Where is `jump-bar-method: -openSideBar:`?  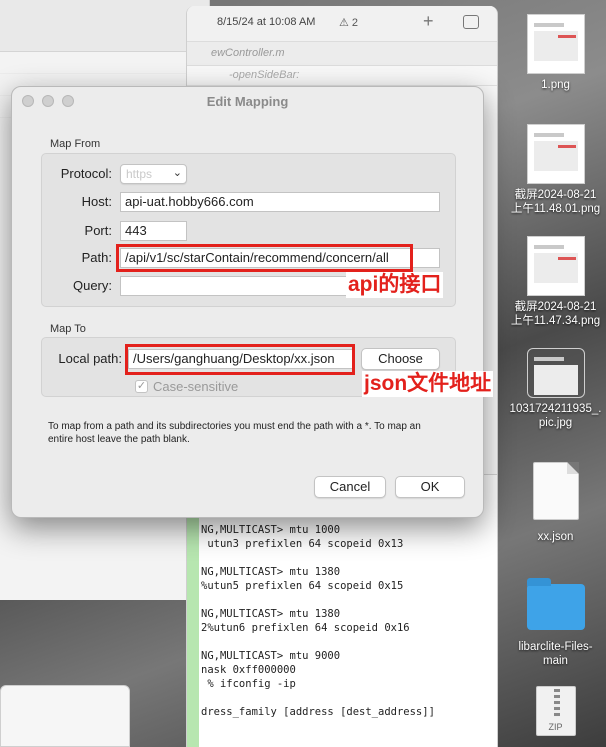 jump-bar-method: -openSideBar: is located at coordinates (264, 75).